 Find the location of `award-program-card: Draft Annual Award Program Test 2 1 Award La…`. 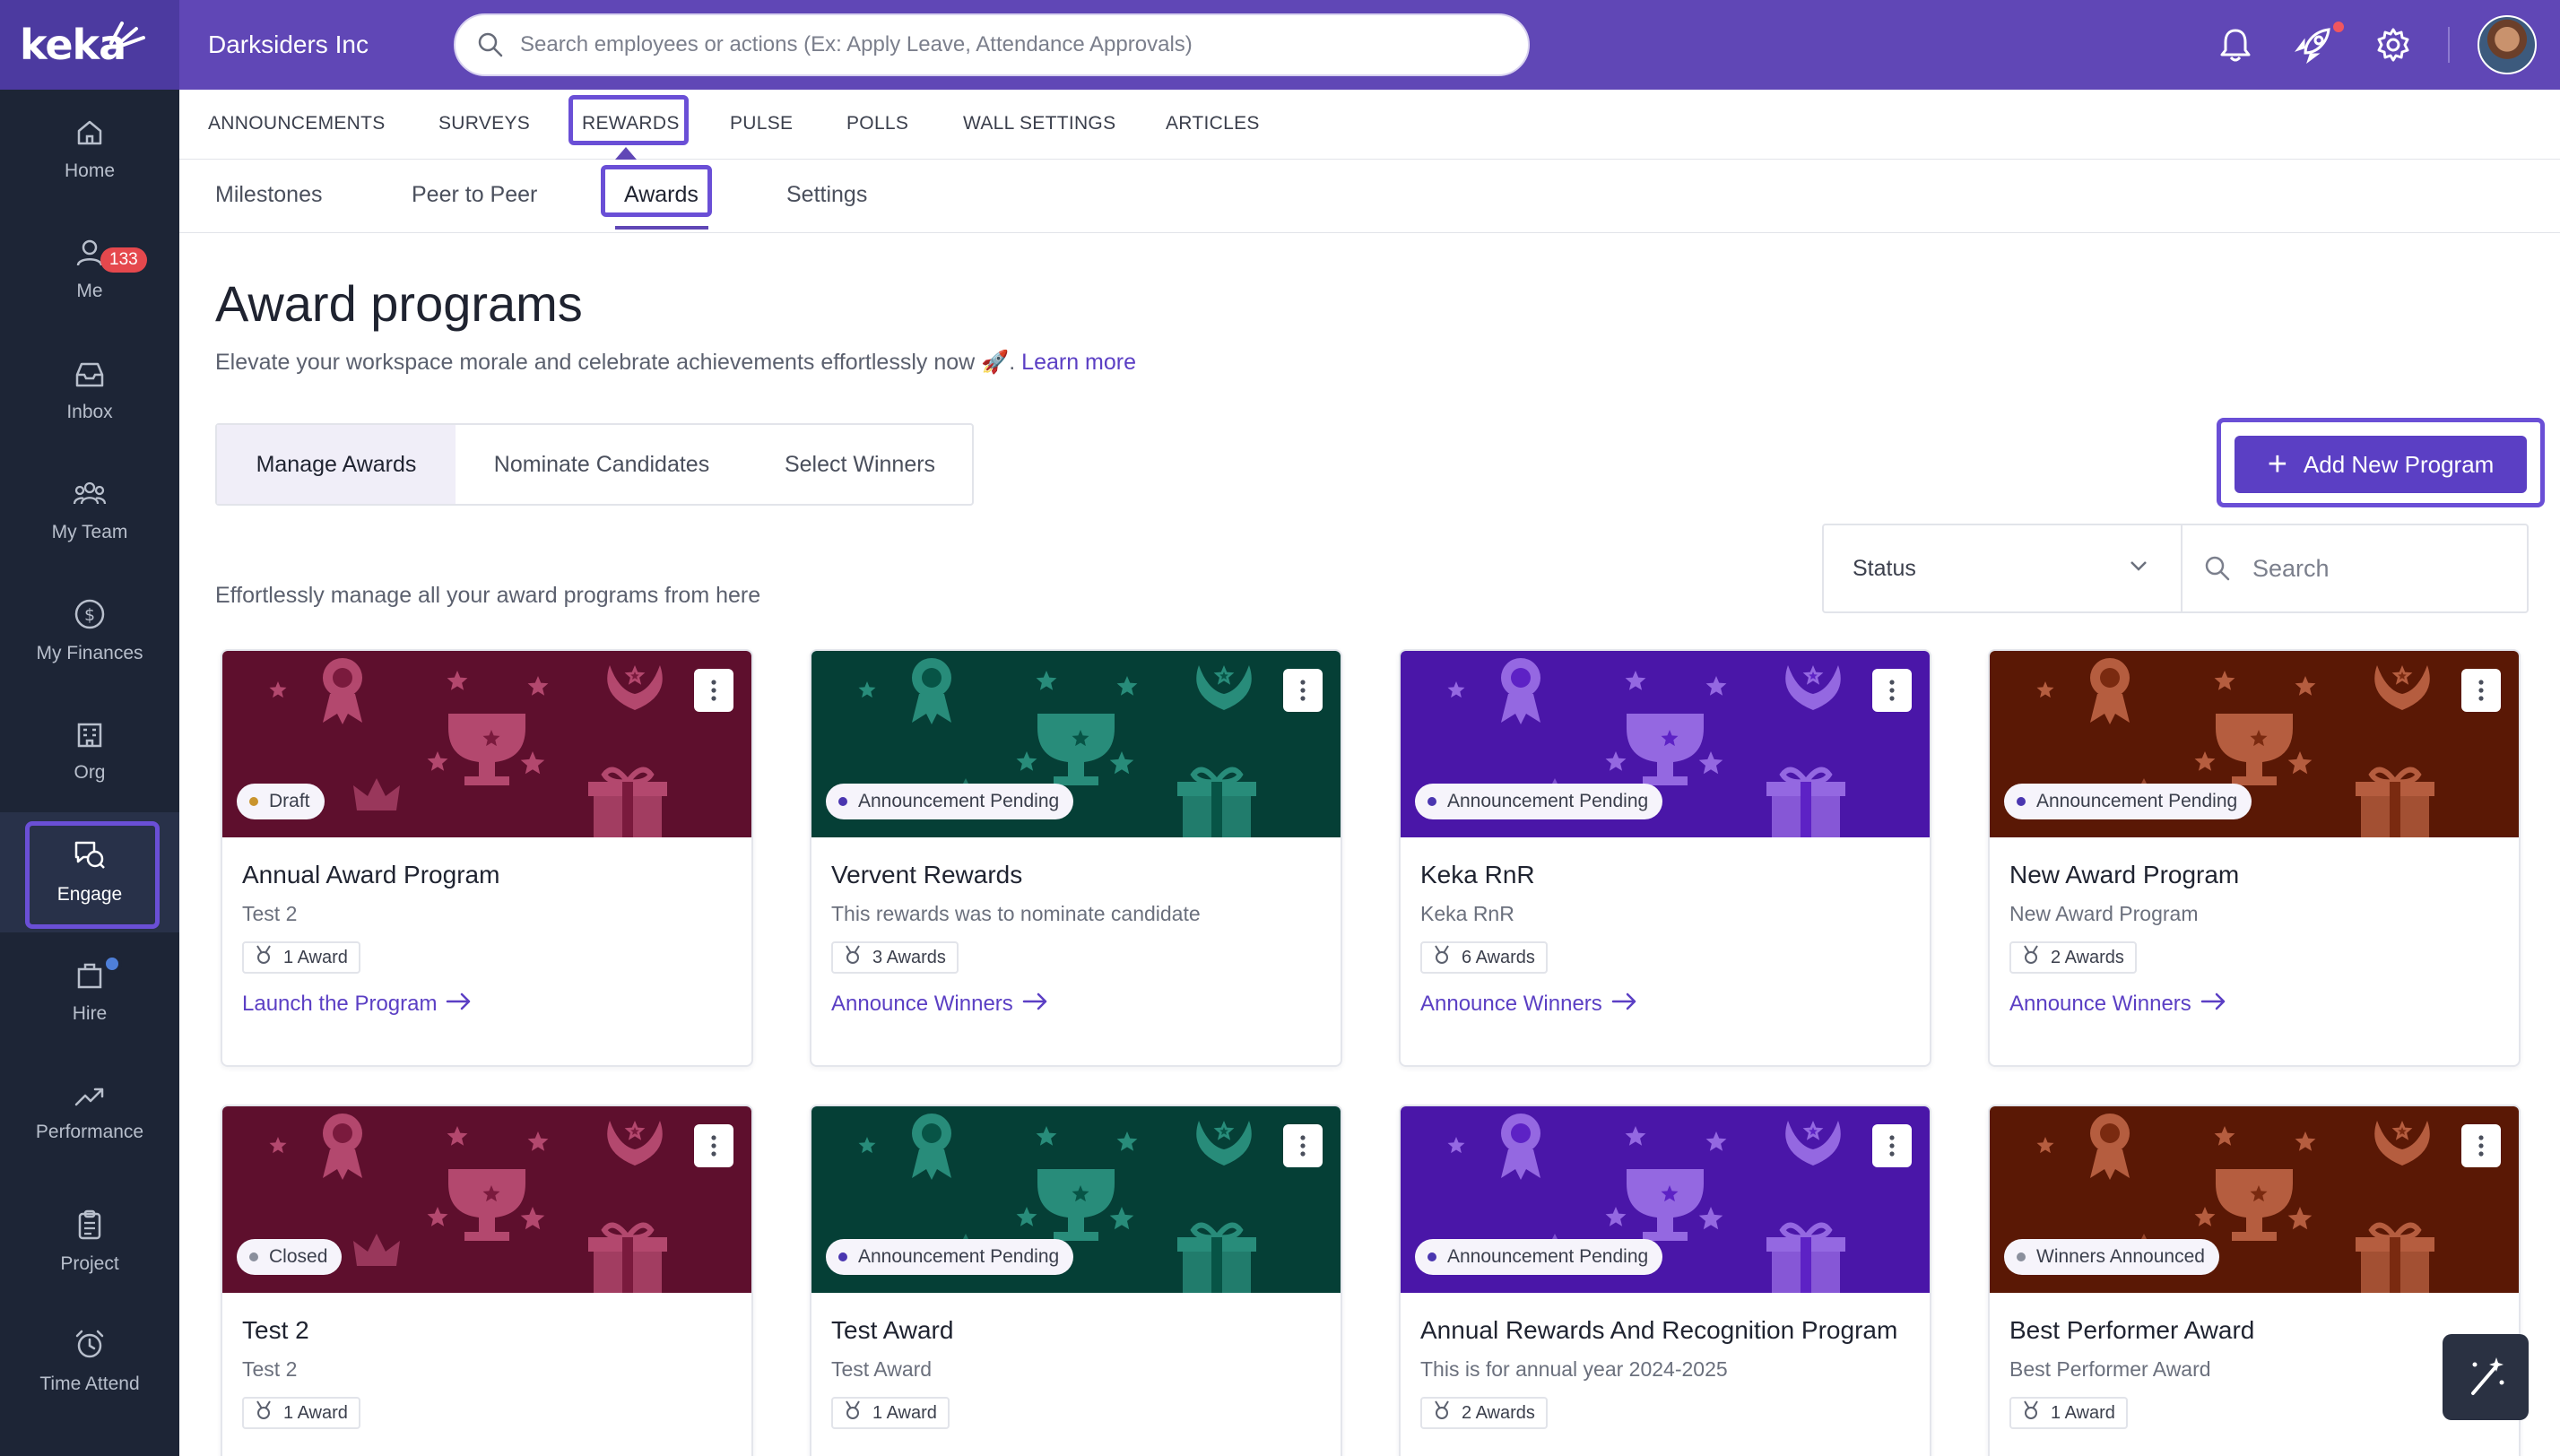

award-program-card: Draft Annual Award Program Test 2 1 Award La… is located at coordinates (487, 858).